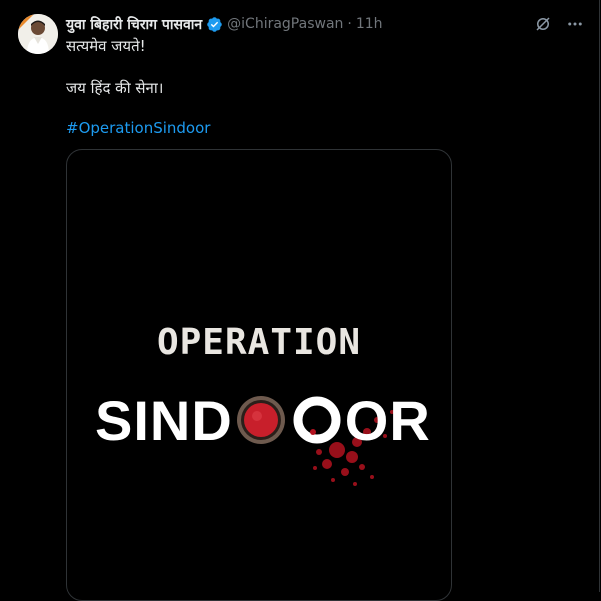 This screenshot has height=601, width=601. I want to click on display-name: युवा बिहारी चिराग पासवान, so click(134, 24).